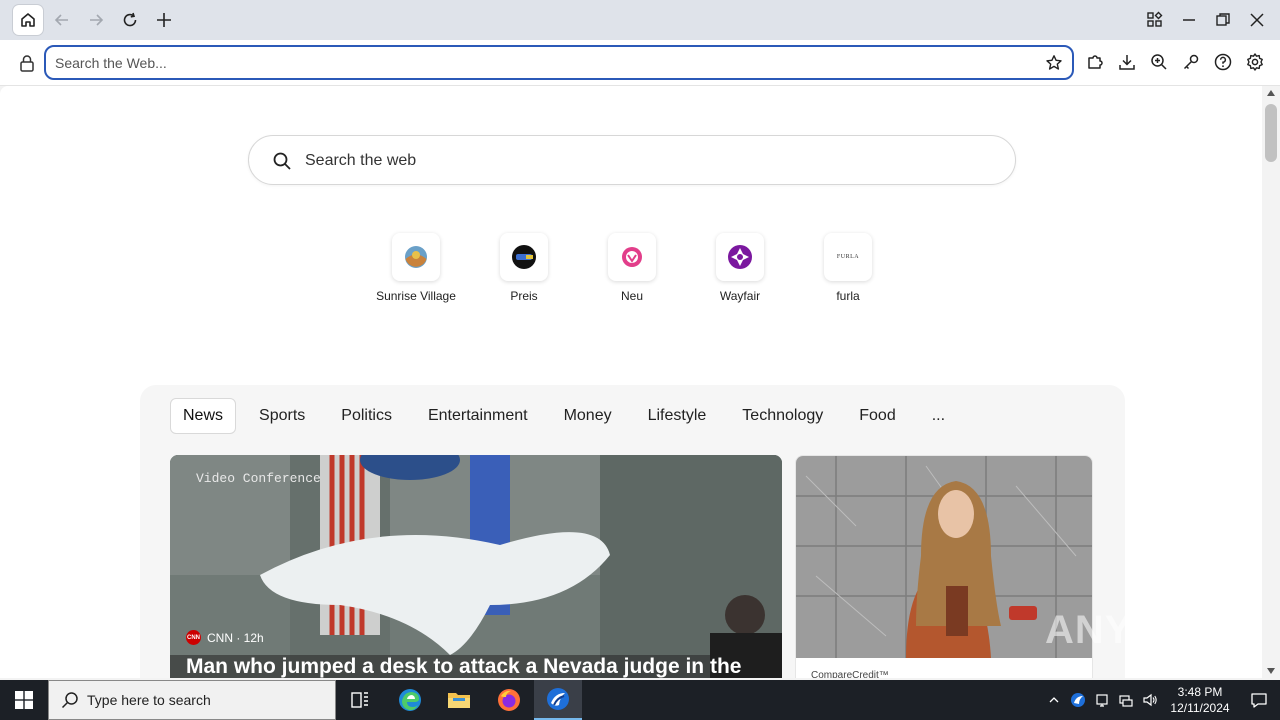 Image resolution: width=1280 pixels, height=720 pixels. What do you see at coordinates (640, 20) in the screenshot?
I see `browser-titlebar` at bounding box center [640, 20].